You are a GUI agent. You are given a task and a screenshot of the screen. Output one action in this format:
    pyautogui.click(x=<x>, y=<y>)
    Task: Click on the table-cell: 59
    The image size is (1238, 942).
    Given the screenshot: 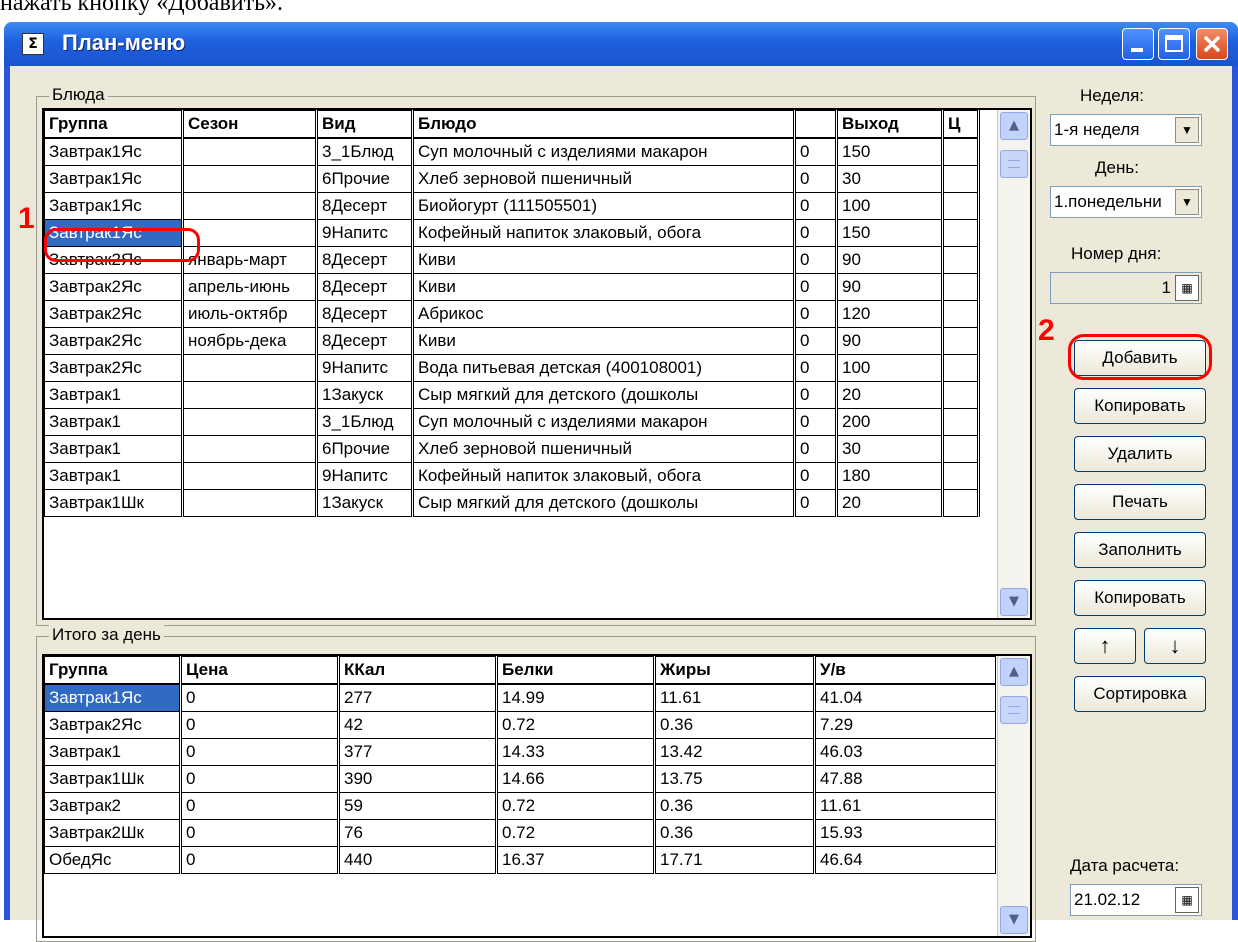 What is the action you would take?
    pyautogui.click(x=418, y=806)
    